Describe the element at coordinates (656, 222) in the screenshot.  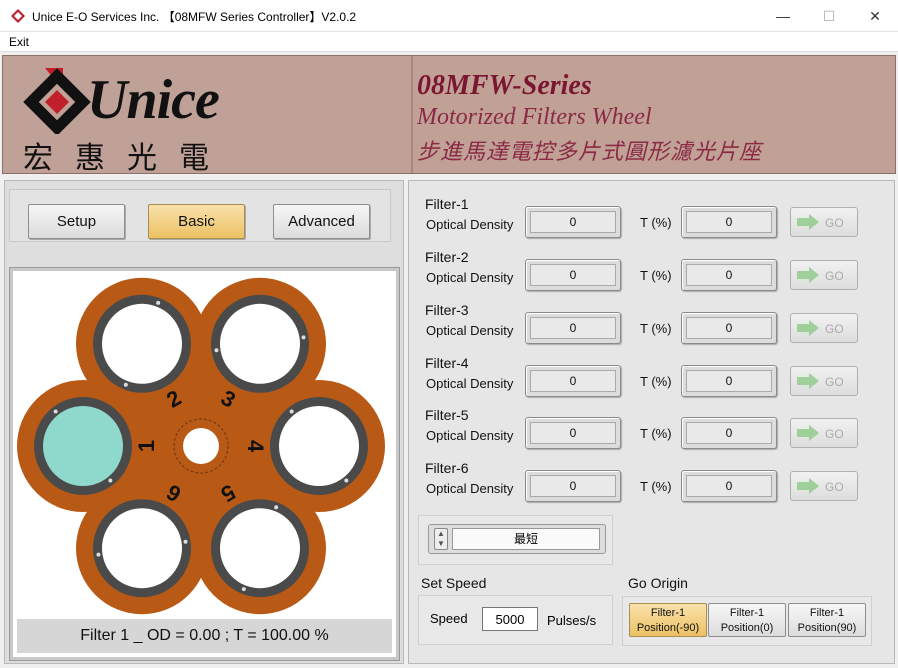
I see `filter-1-t-label: T (%)` at that location.